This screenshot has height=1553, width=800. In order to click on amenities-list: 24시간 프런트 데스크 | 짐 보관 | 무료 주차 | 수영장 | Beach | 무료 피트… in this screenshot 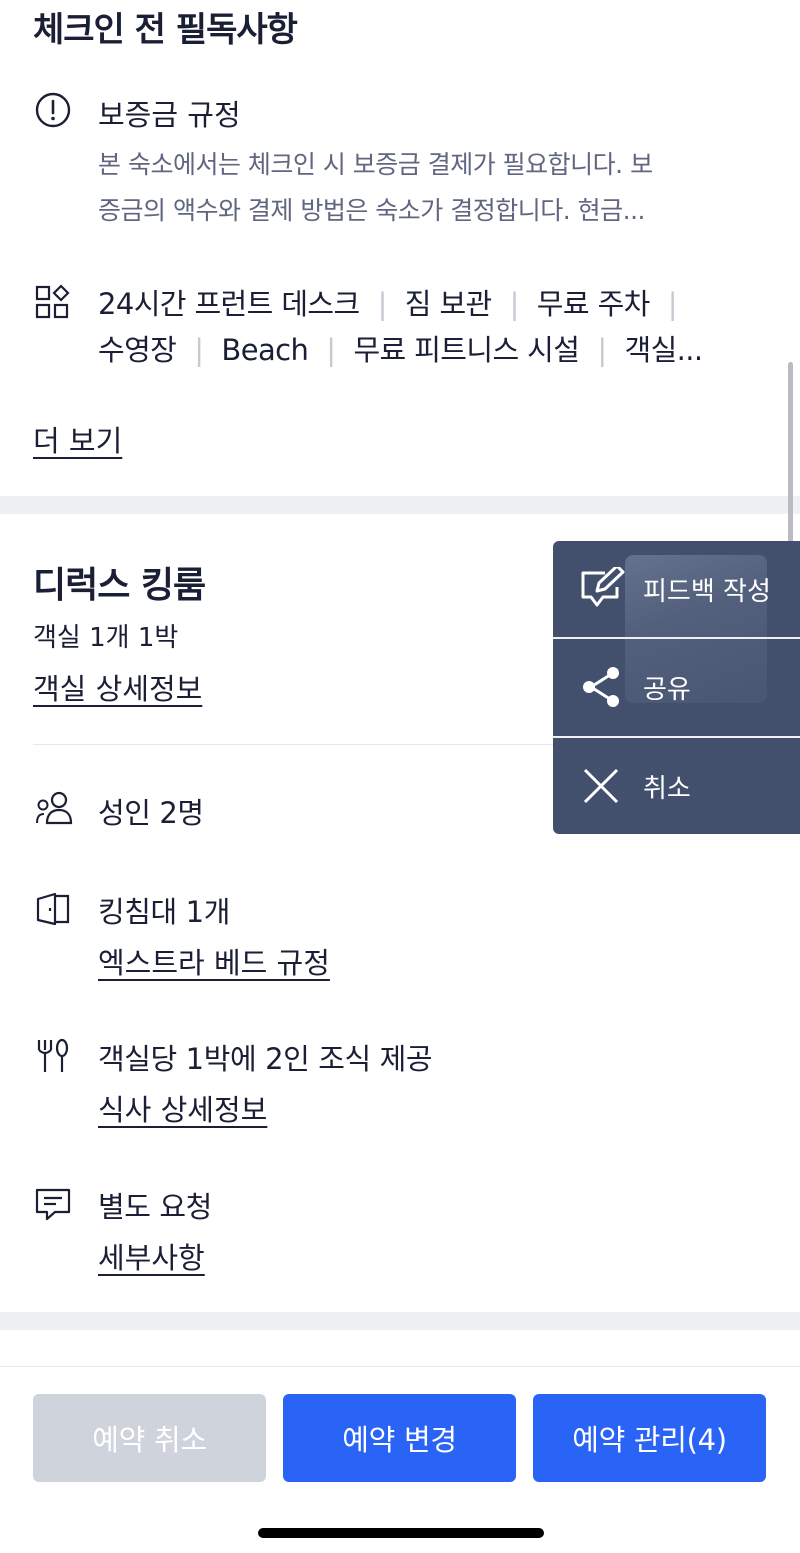, I will do `click(438, 327)`.